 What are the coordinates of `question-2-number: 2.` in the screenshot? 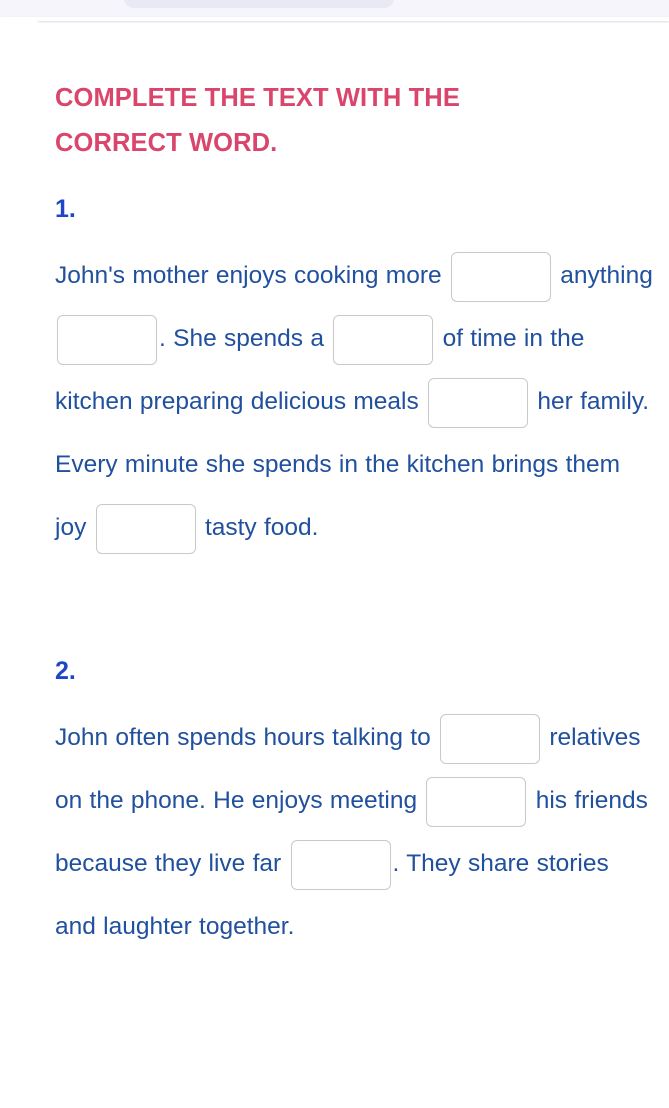 It's located at (65, 671).